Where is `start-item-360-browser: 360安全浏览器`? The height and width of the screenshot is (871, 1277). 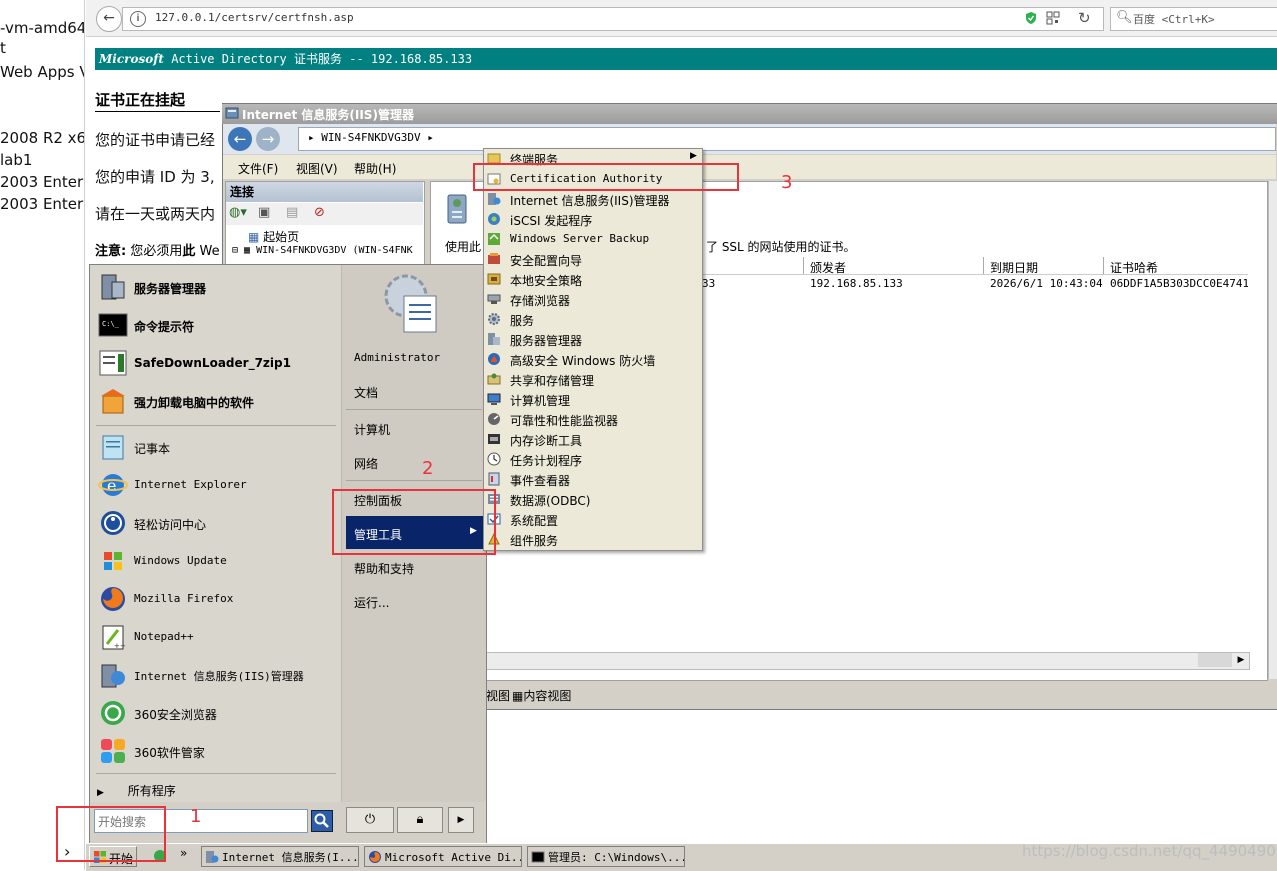
start-item-360-browser: 360安全浏览器 is located at coordinates (216, 714).